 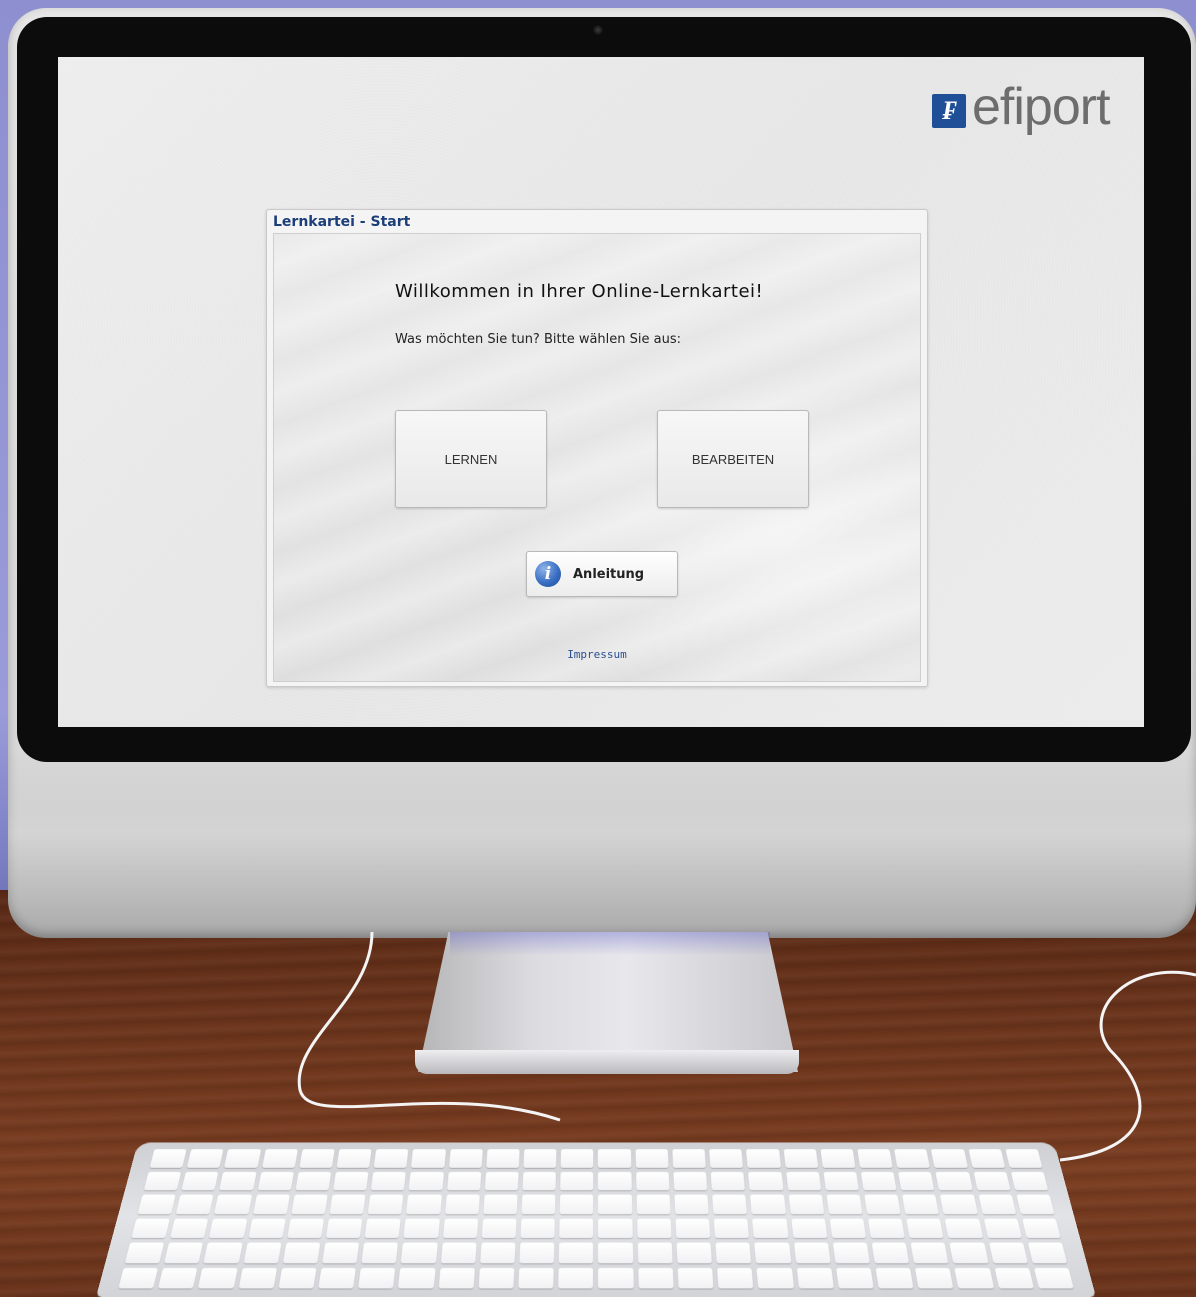 What do you see at coordinates (607, 1062) in the screenshot?
I see `monitor-stand-foot` at bounding box center [607, 1062].